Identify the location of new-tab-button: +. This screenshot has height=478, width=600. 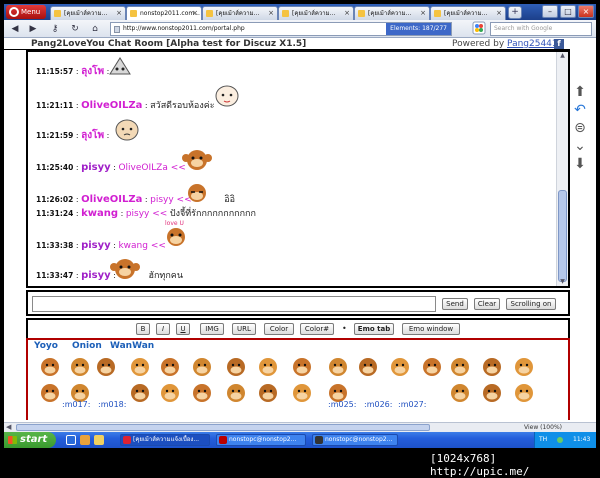
(515, 12).